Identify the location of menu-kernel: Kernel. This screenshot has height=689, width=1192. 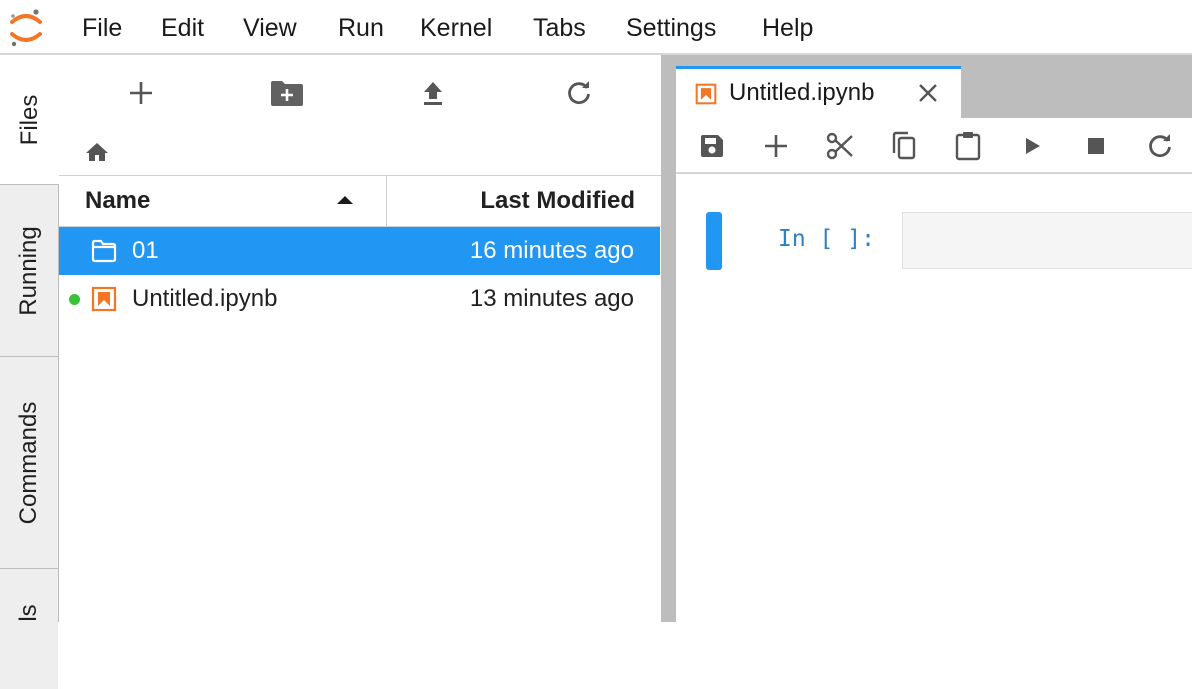
(456, 27).